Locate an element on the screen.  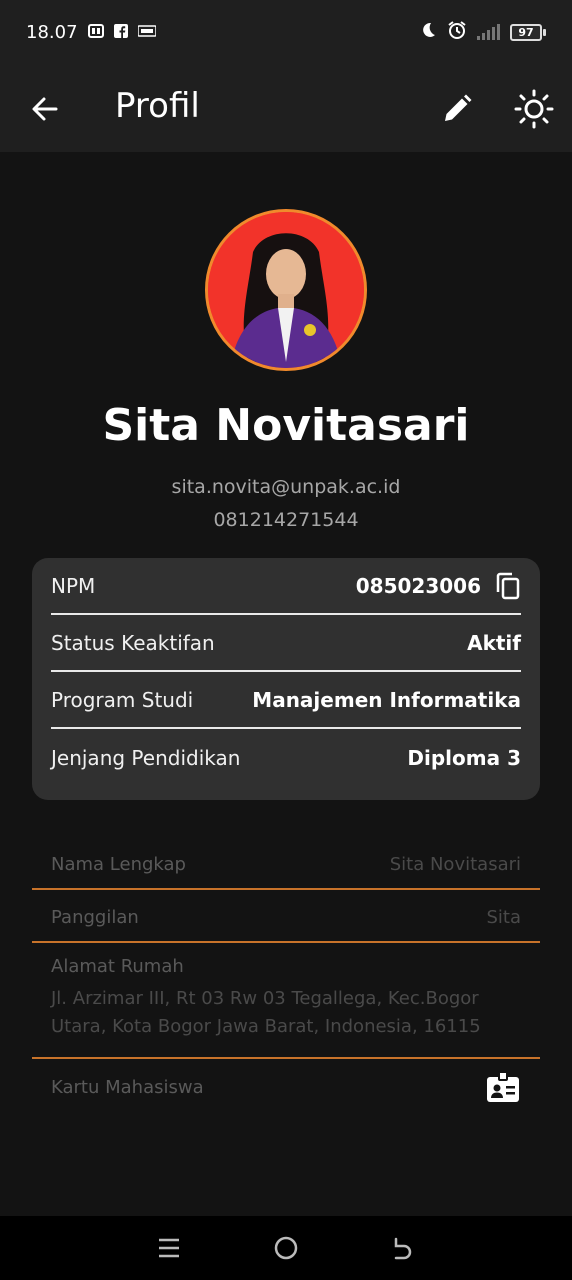
return-arrow-icon is located at coordinates (403, 1248).